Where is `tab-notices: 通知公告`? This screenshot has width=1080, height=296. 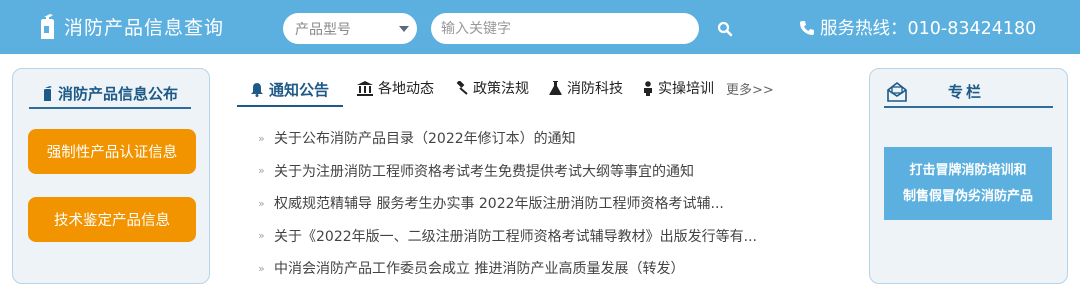
tab-notices: 通知公告 is located at coordinates (290, 90).